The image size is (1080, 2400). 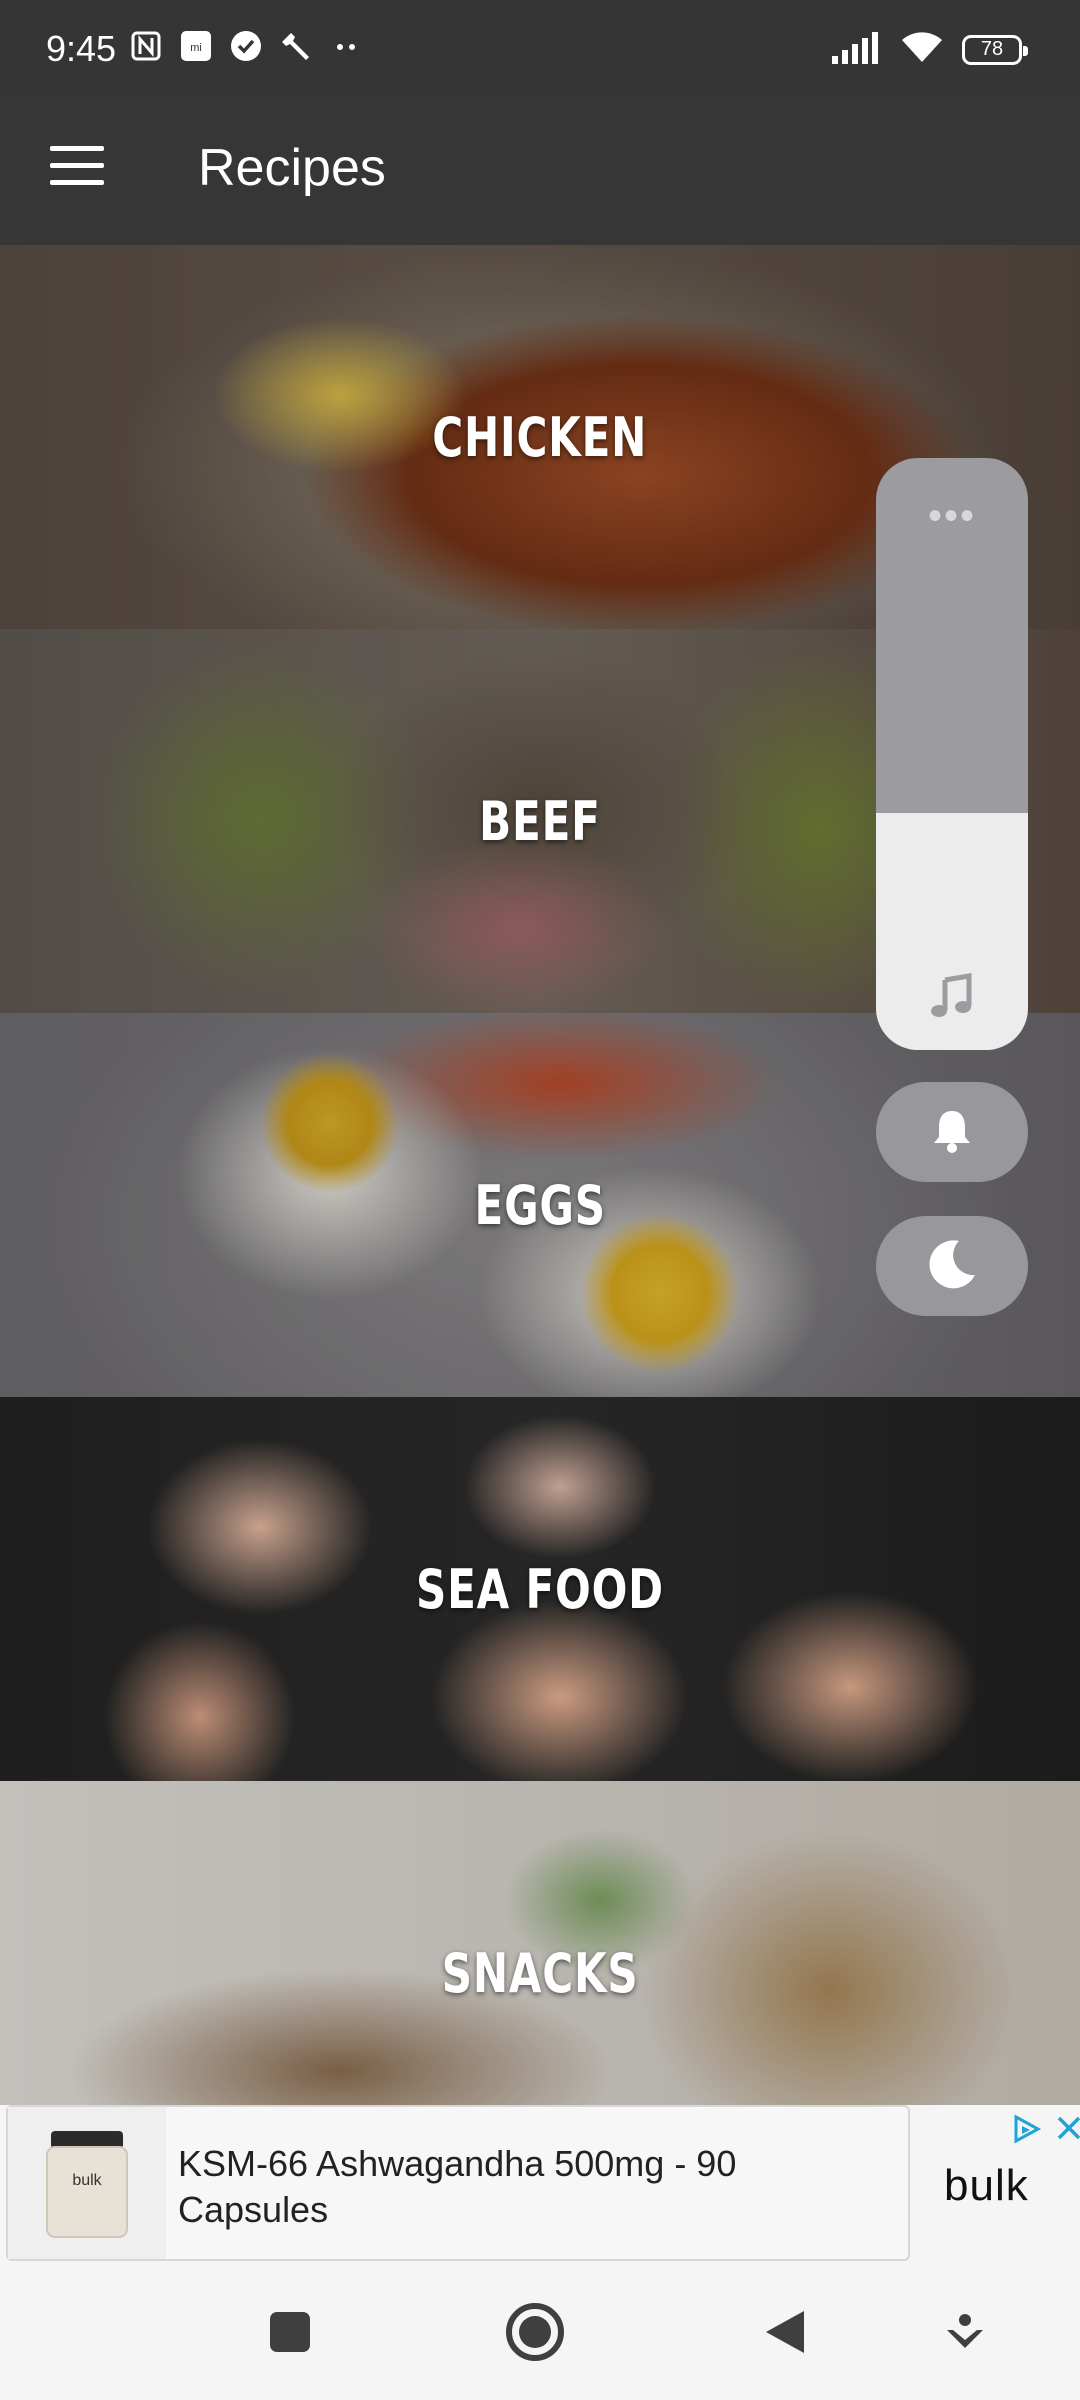 What do you see at coordinates (296, 46) in the screenshot?
I see `wrench-icon` at bounding box center [296, 46].